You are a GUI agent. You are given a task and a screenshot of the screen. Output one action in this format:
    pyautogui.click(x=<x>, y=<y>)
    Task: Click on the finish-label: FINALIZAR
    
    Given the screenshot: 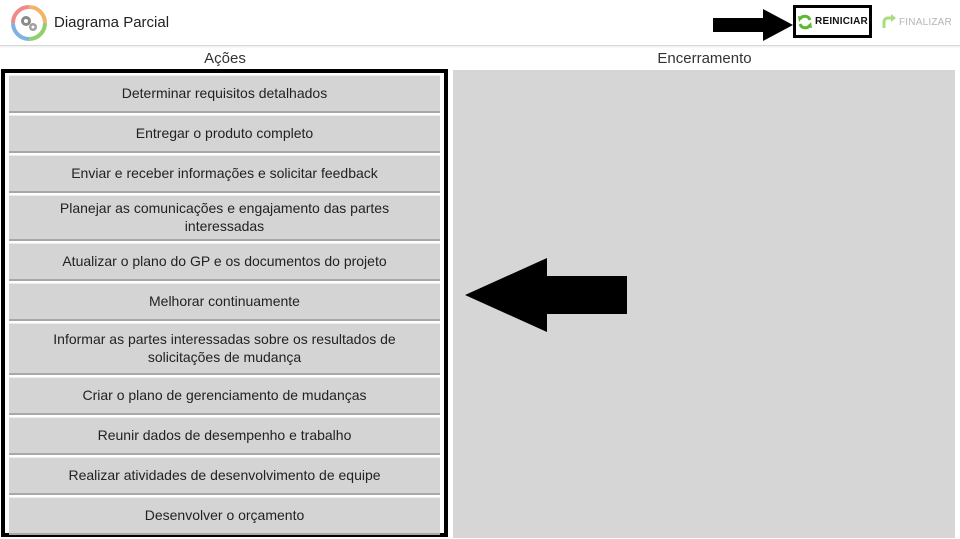 What is the action you would take?
    pyautogui.click(x=925, y=22)
    